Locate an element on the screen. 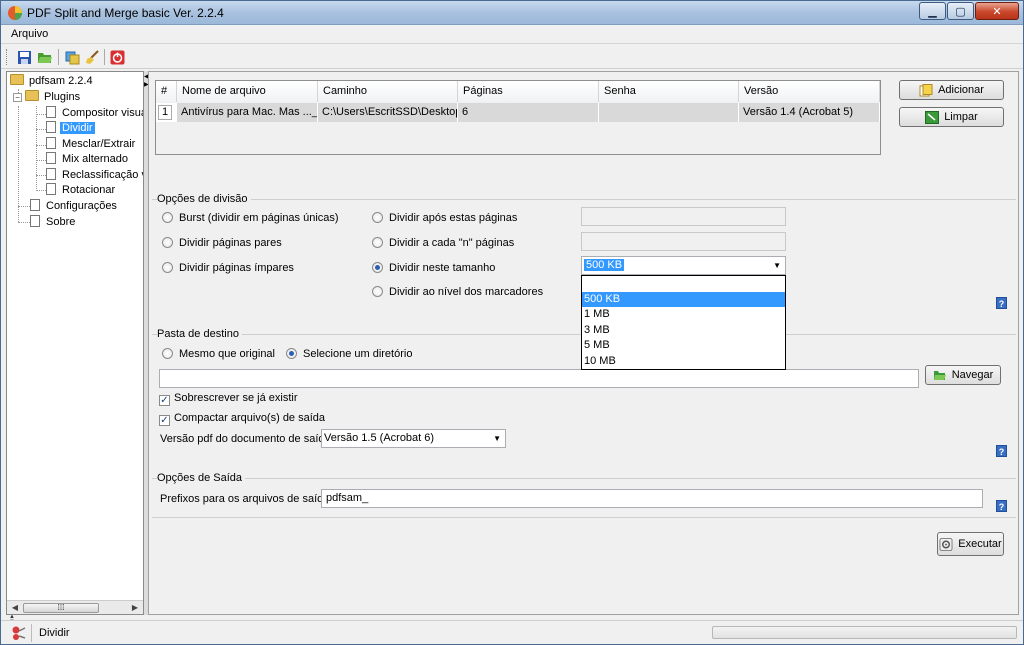 This screenshot has height=645, width=1024. tree-item-alternate-mix: Mix alternado is located at coordinates (88, 159).